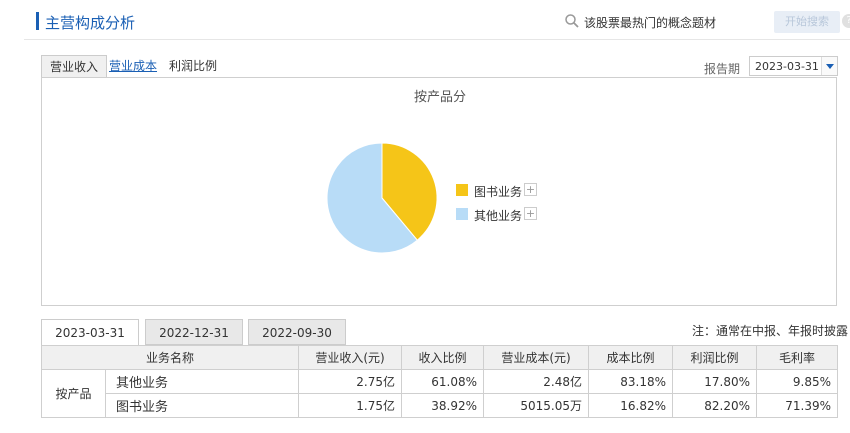 The height and width of the screenshot is (433, 850). What do you see at coordinates (194, 332) in the screenshot?
I see `date-tab-2022-12-31: 2022-12-31` at bounding box center [194, 332].